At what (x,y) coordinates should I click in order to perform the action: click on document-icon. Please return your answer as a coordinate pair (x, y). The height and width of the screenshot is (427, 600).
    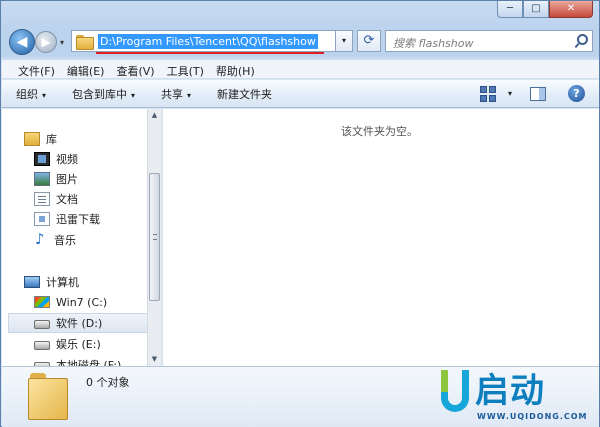
    Looking at the image, I should click on (42, 199).